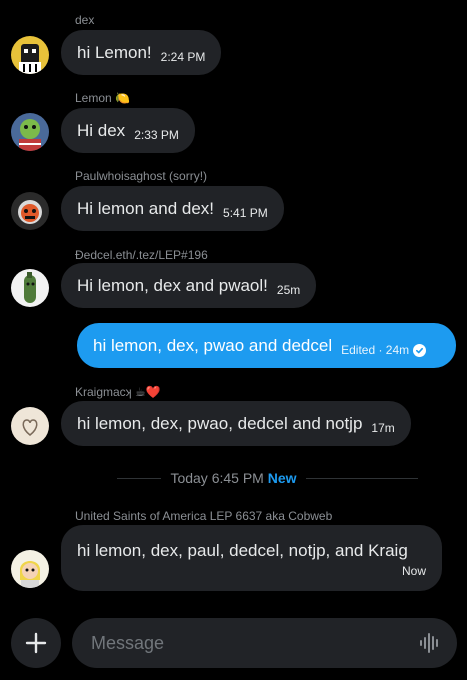  What do you see at coordinates (141, 176) in the screenshot?
I see `sender-name: Paulwhoisaghost (sorry!)` at bounding box center [141, 176].